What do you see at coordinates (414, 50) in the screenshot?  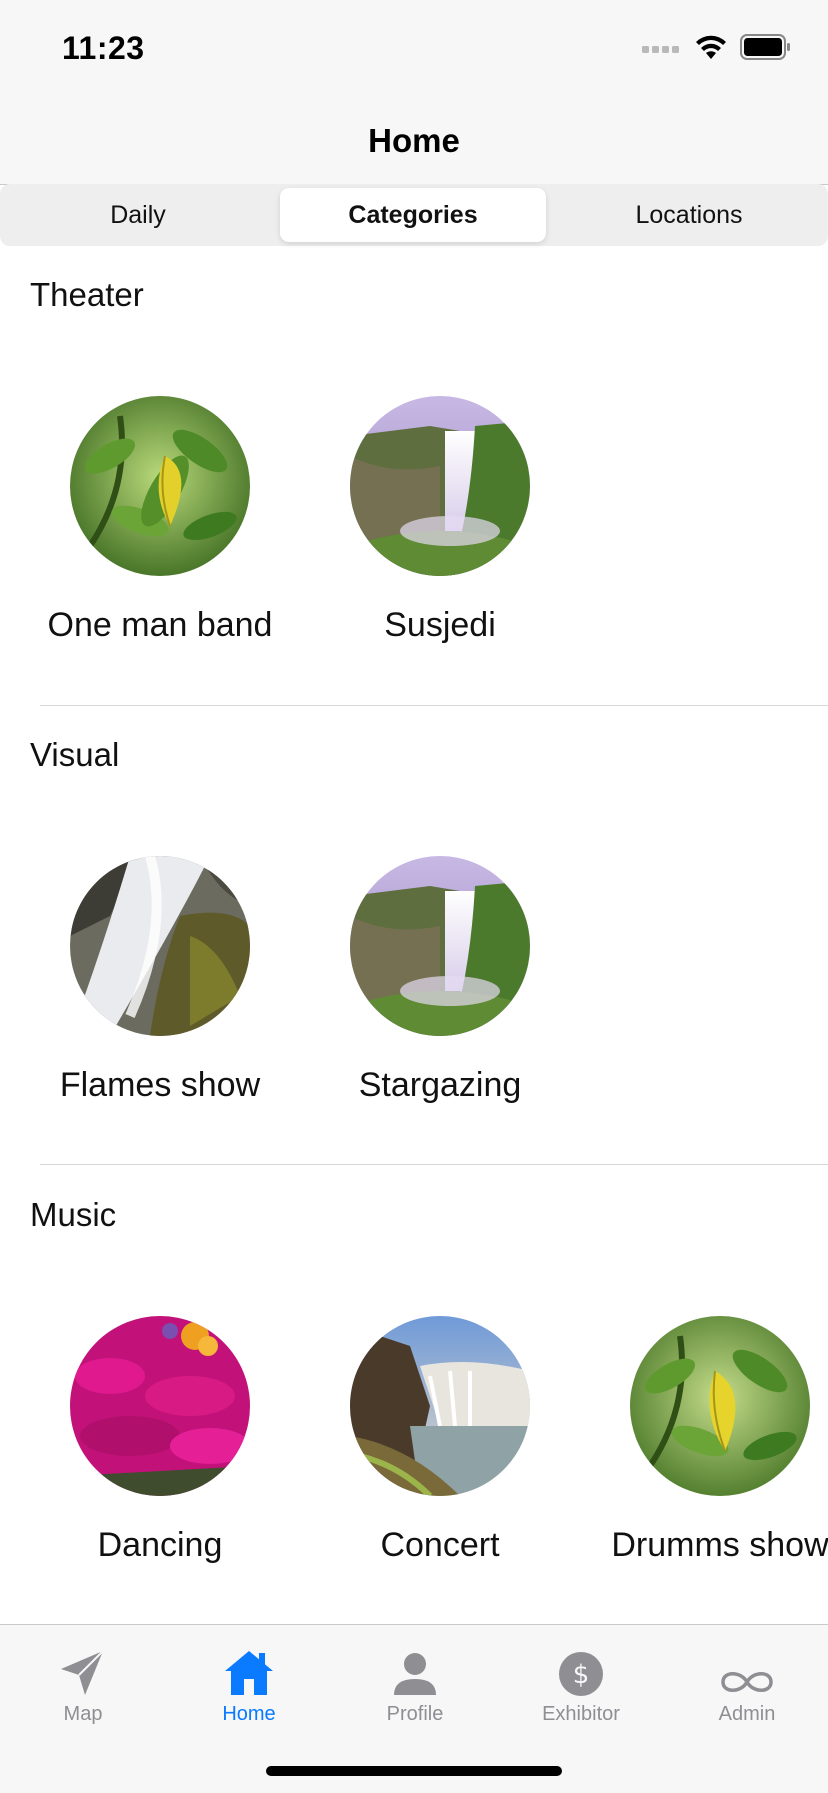 I see `status-bar: 11:23` at bounding box center [414, 50].